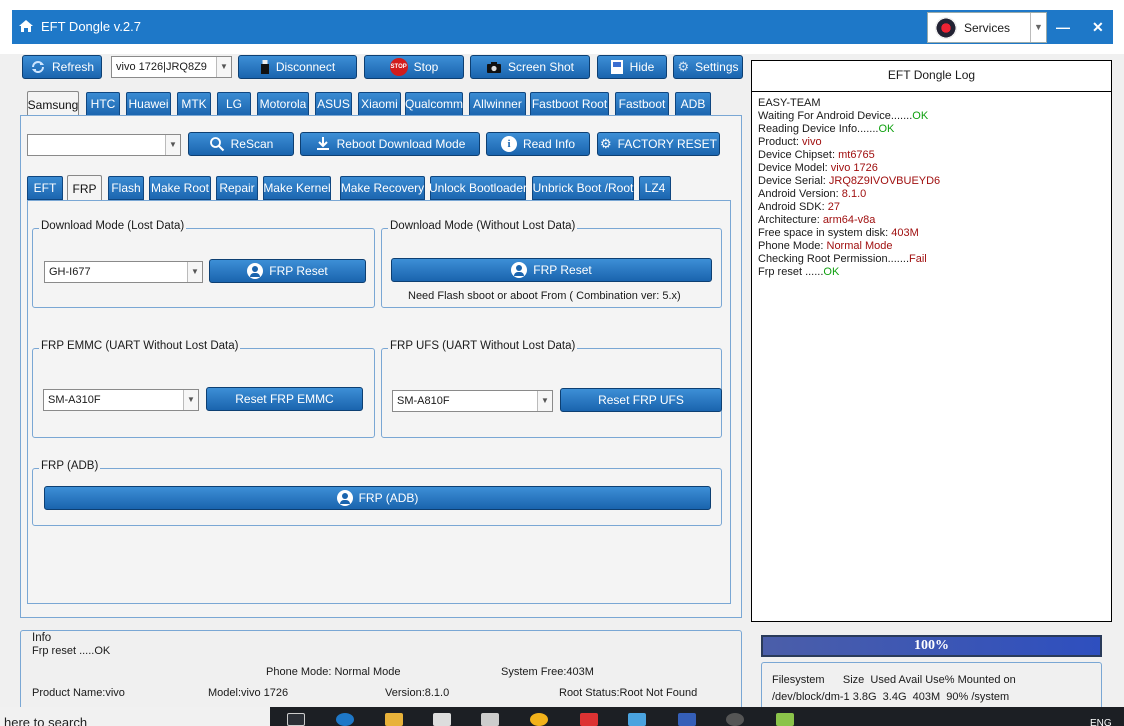 The height and width of the screenshot is (726, 1124). What do you see at coordinates (390, 144) in the screenshot?
I see `reboot-download-button: Reboot Download Mode` at bounding box center [390, 144].